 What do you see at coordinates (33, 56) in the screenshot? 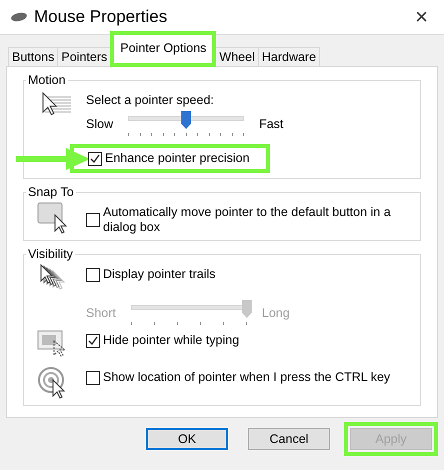
I see `tab: Buttons` at bounding box center [33, 56].